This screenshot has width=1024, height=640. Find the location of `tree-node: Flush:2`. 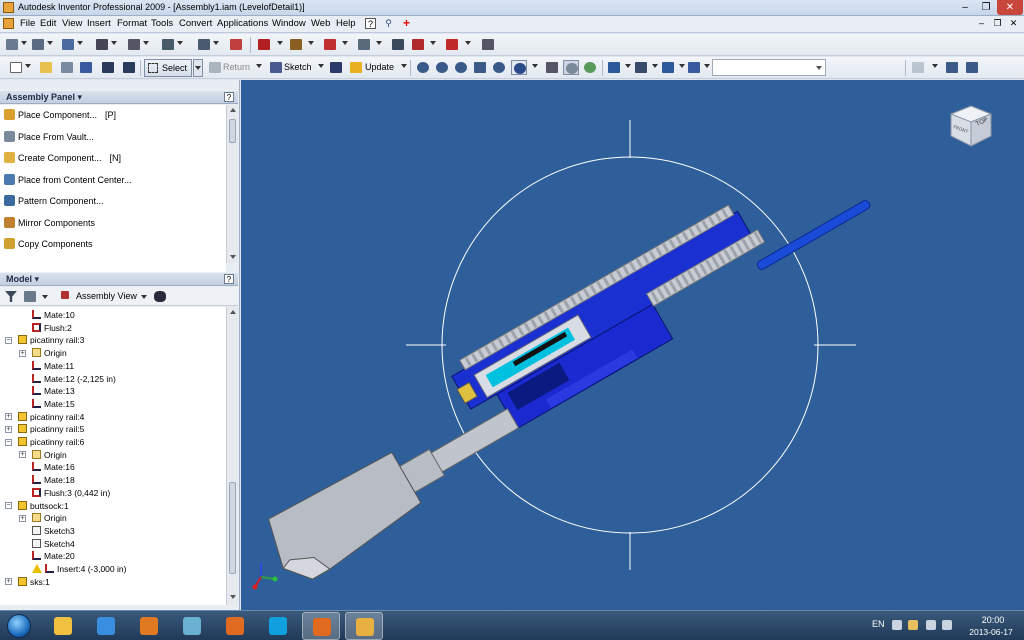

tree-node: Flush:2 is located at coordinates (52, 328).